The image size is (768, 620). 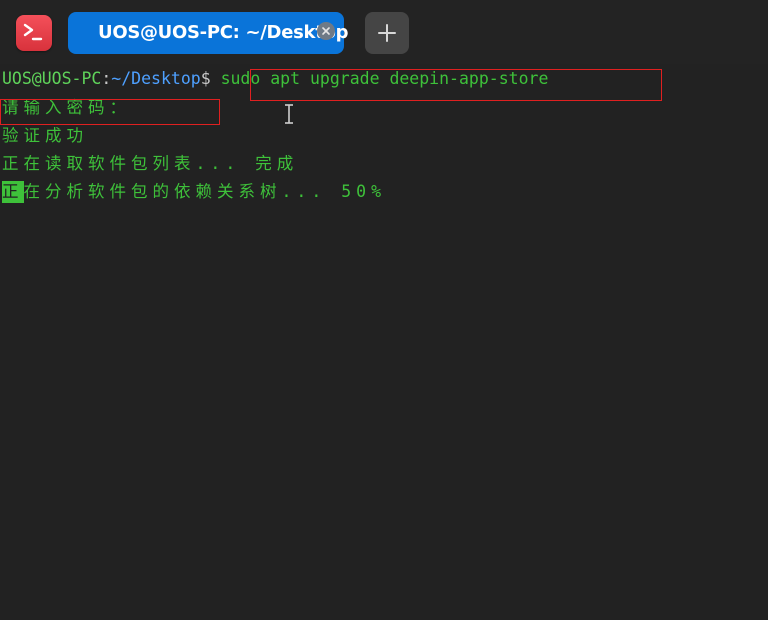 I want to click on add-tab-button, so click(x=387, y=33).